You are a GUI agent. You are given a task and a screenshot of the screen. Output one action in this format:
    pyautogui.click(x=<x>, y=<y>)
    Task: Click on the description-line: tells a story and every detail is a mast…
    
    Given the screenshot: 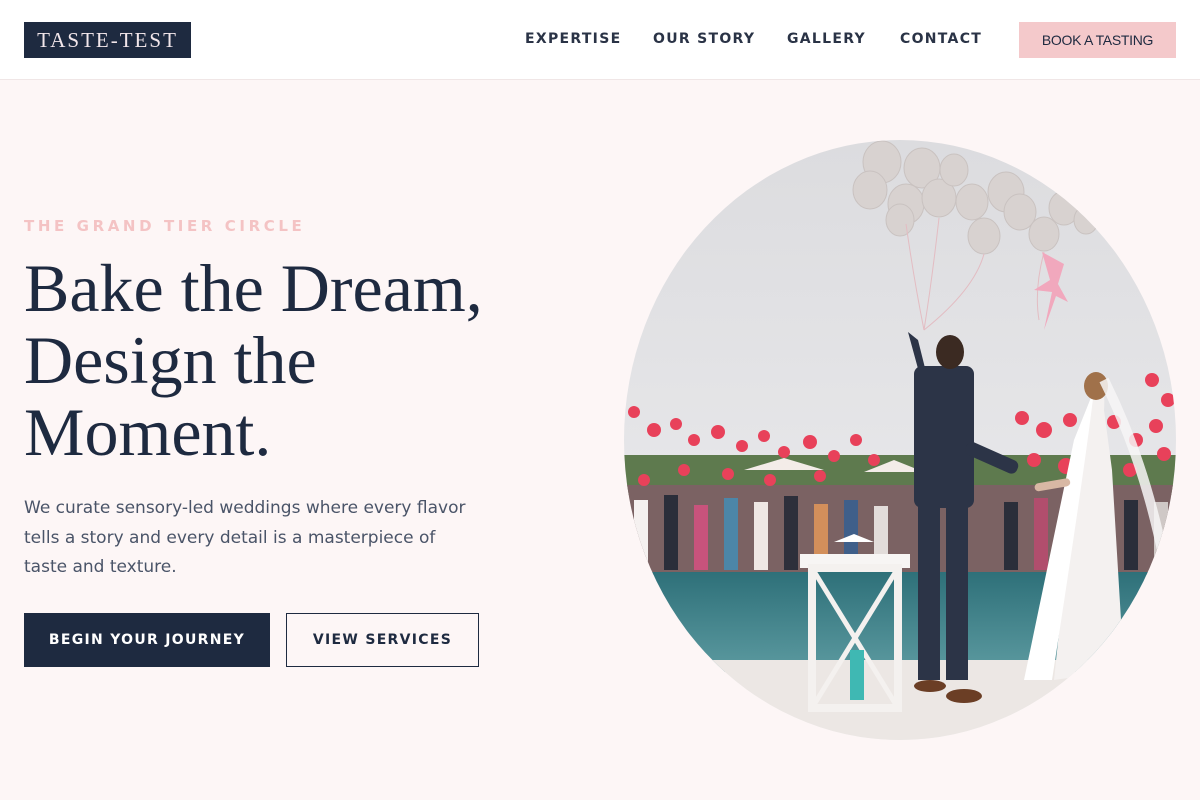 What is the action you would take?
    pyautogui.click(x=230, y=537)
    